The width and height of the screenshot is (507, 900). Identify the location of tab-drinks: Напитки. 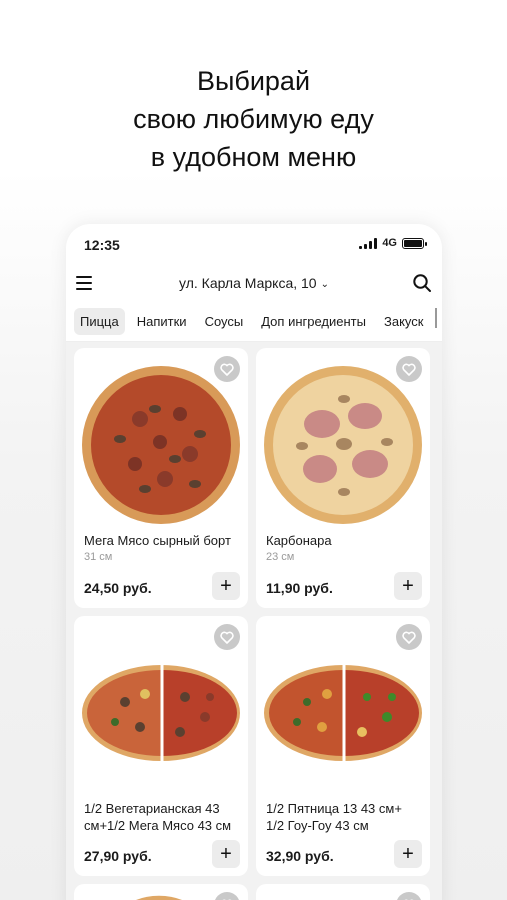
(162, 321).